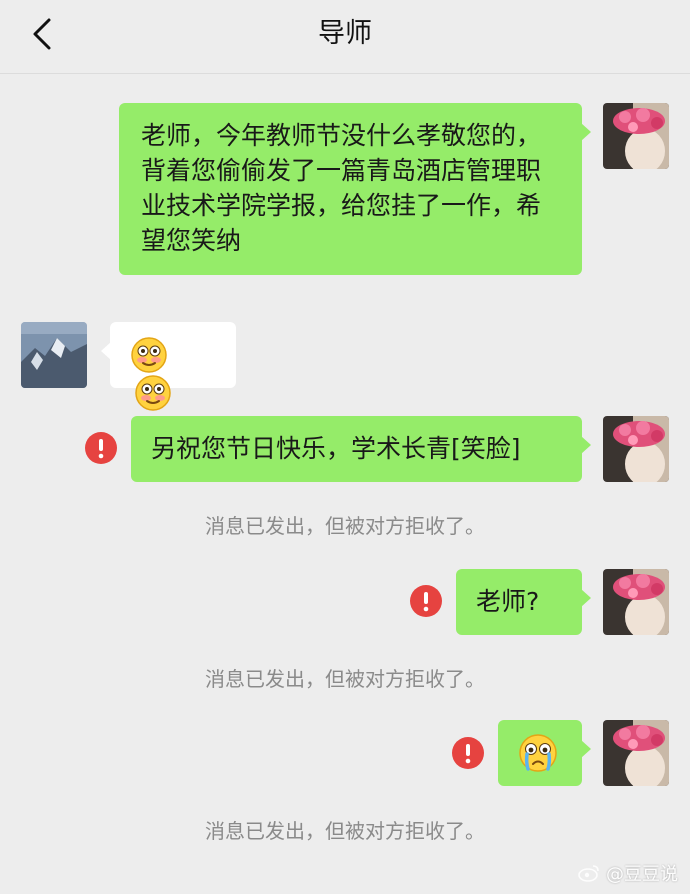  What do you see at coordinates (642, 874) in the screenshot?
I see `watermark-text: @豆豆说` at bounding box center [642, 874].